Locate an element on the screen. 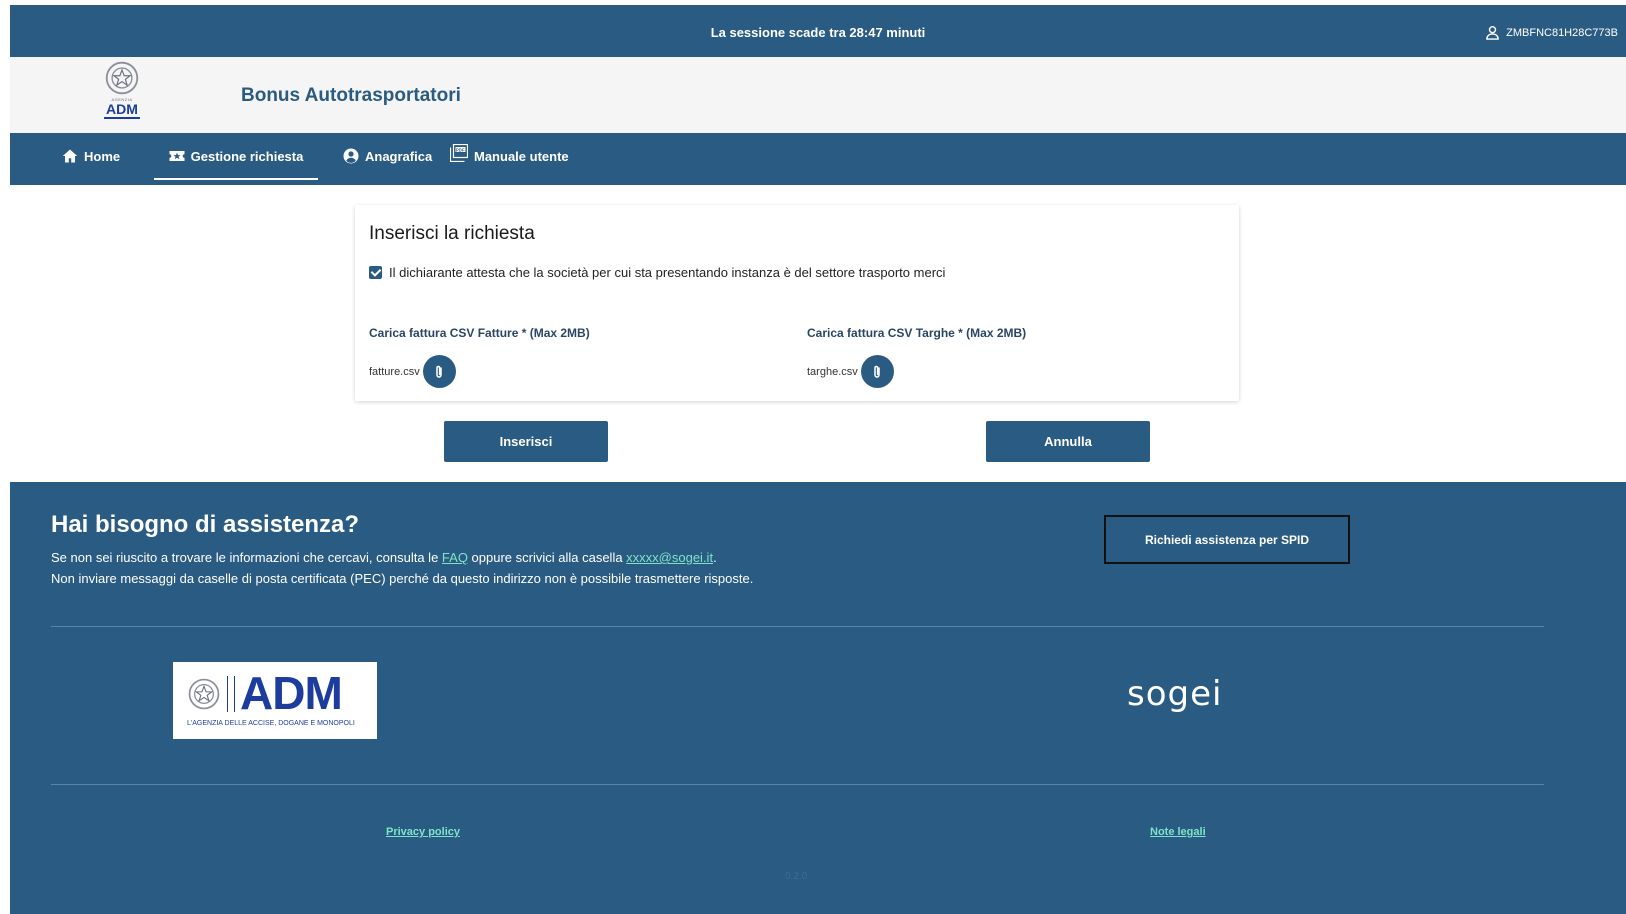  nav-anagrafica: Anagrafica is located at coordinates (387, 156).